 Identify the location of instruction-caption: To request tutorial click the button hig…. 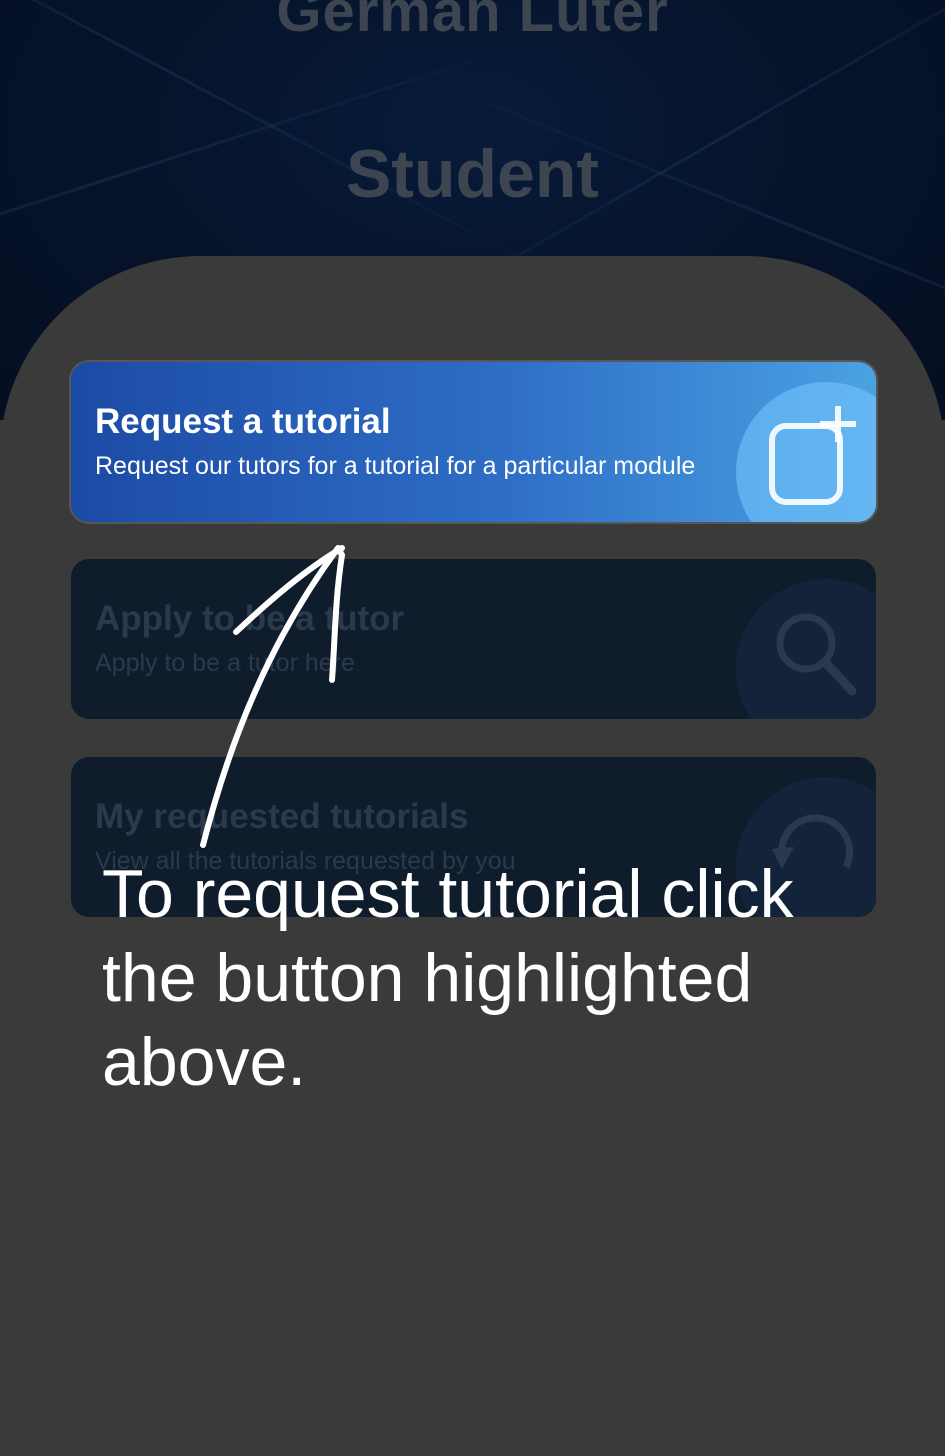
(448, 978).